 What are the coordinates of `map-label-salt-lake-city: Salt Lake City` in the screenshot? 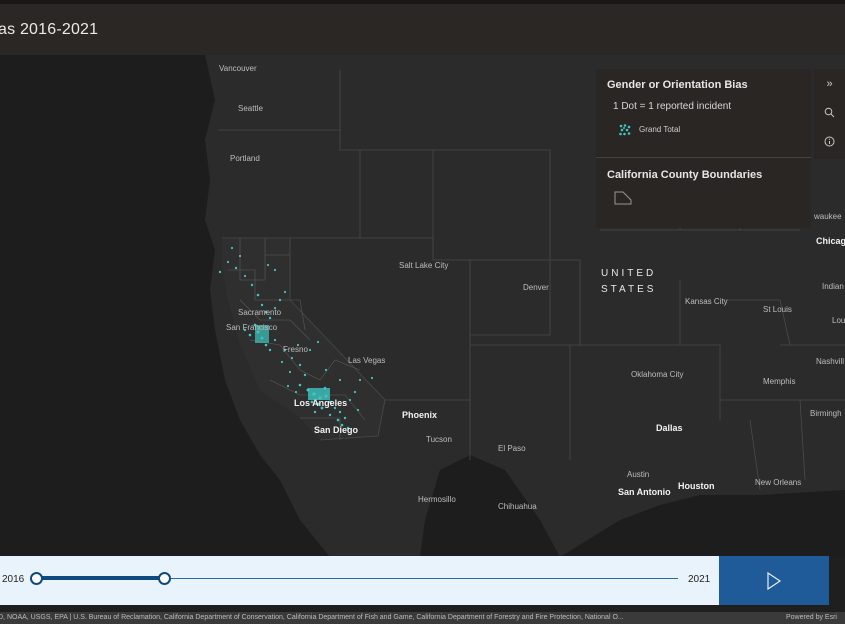 It's located at (424, 265).